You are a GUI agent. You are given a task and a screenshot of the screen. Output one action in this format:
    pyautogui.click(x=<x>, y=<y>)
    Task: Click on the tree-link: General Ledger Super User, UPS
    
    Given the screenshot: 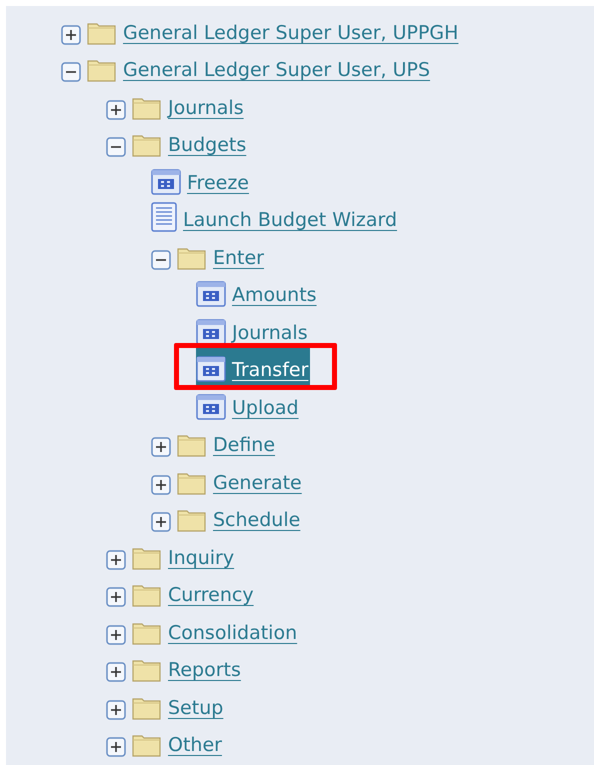 What is the action you would take?
    pyautogui.click(x=276, y=70)
    